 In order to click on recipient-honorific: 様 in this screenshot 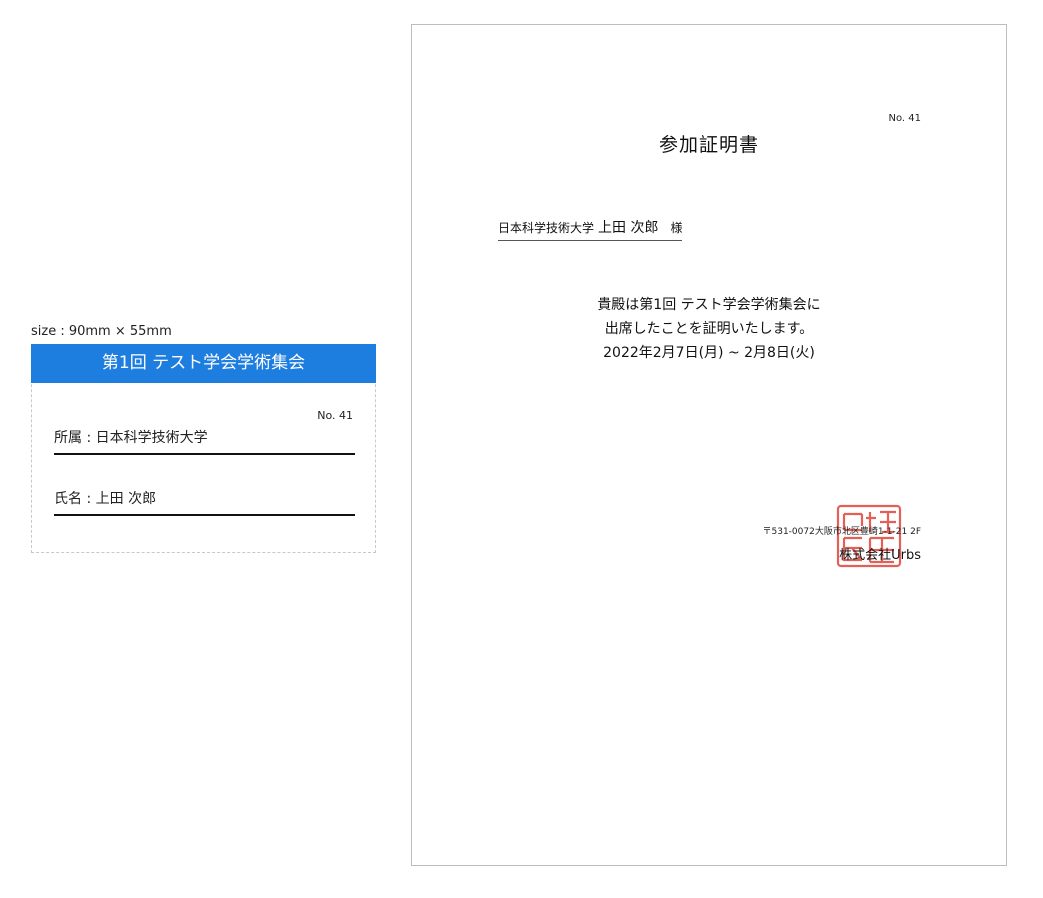, I will do `click(676, 228)`.